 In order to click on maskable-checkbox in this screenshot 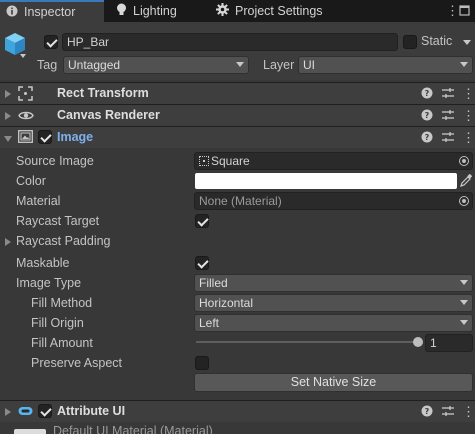, I will do `click(202, 263)`.